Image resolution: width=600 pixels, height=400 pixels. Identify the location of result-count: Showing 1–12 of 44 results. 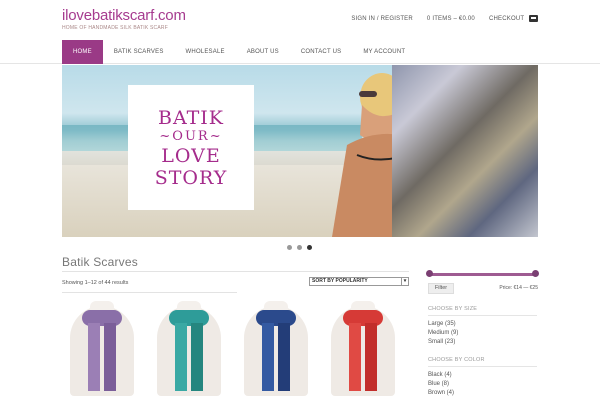
(95, 283).